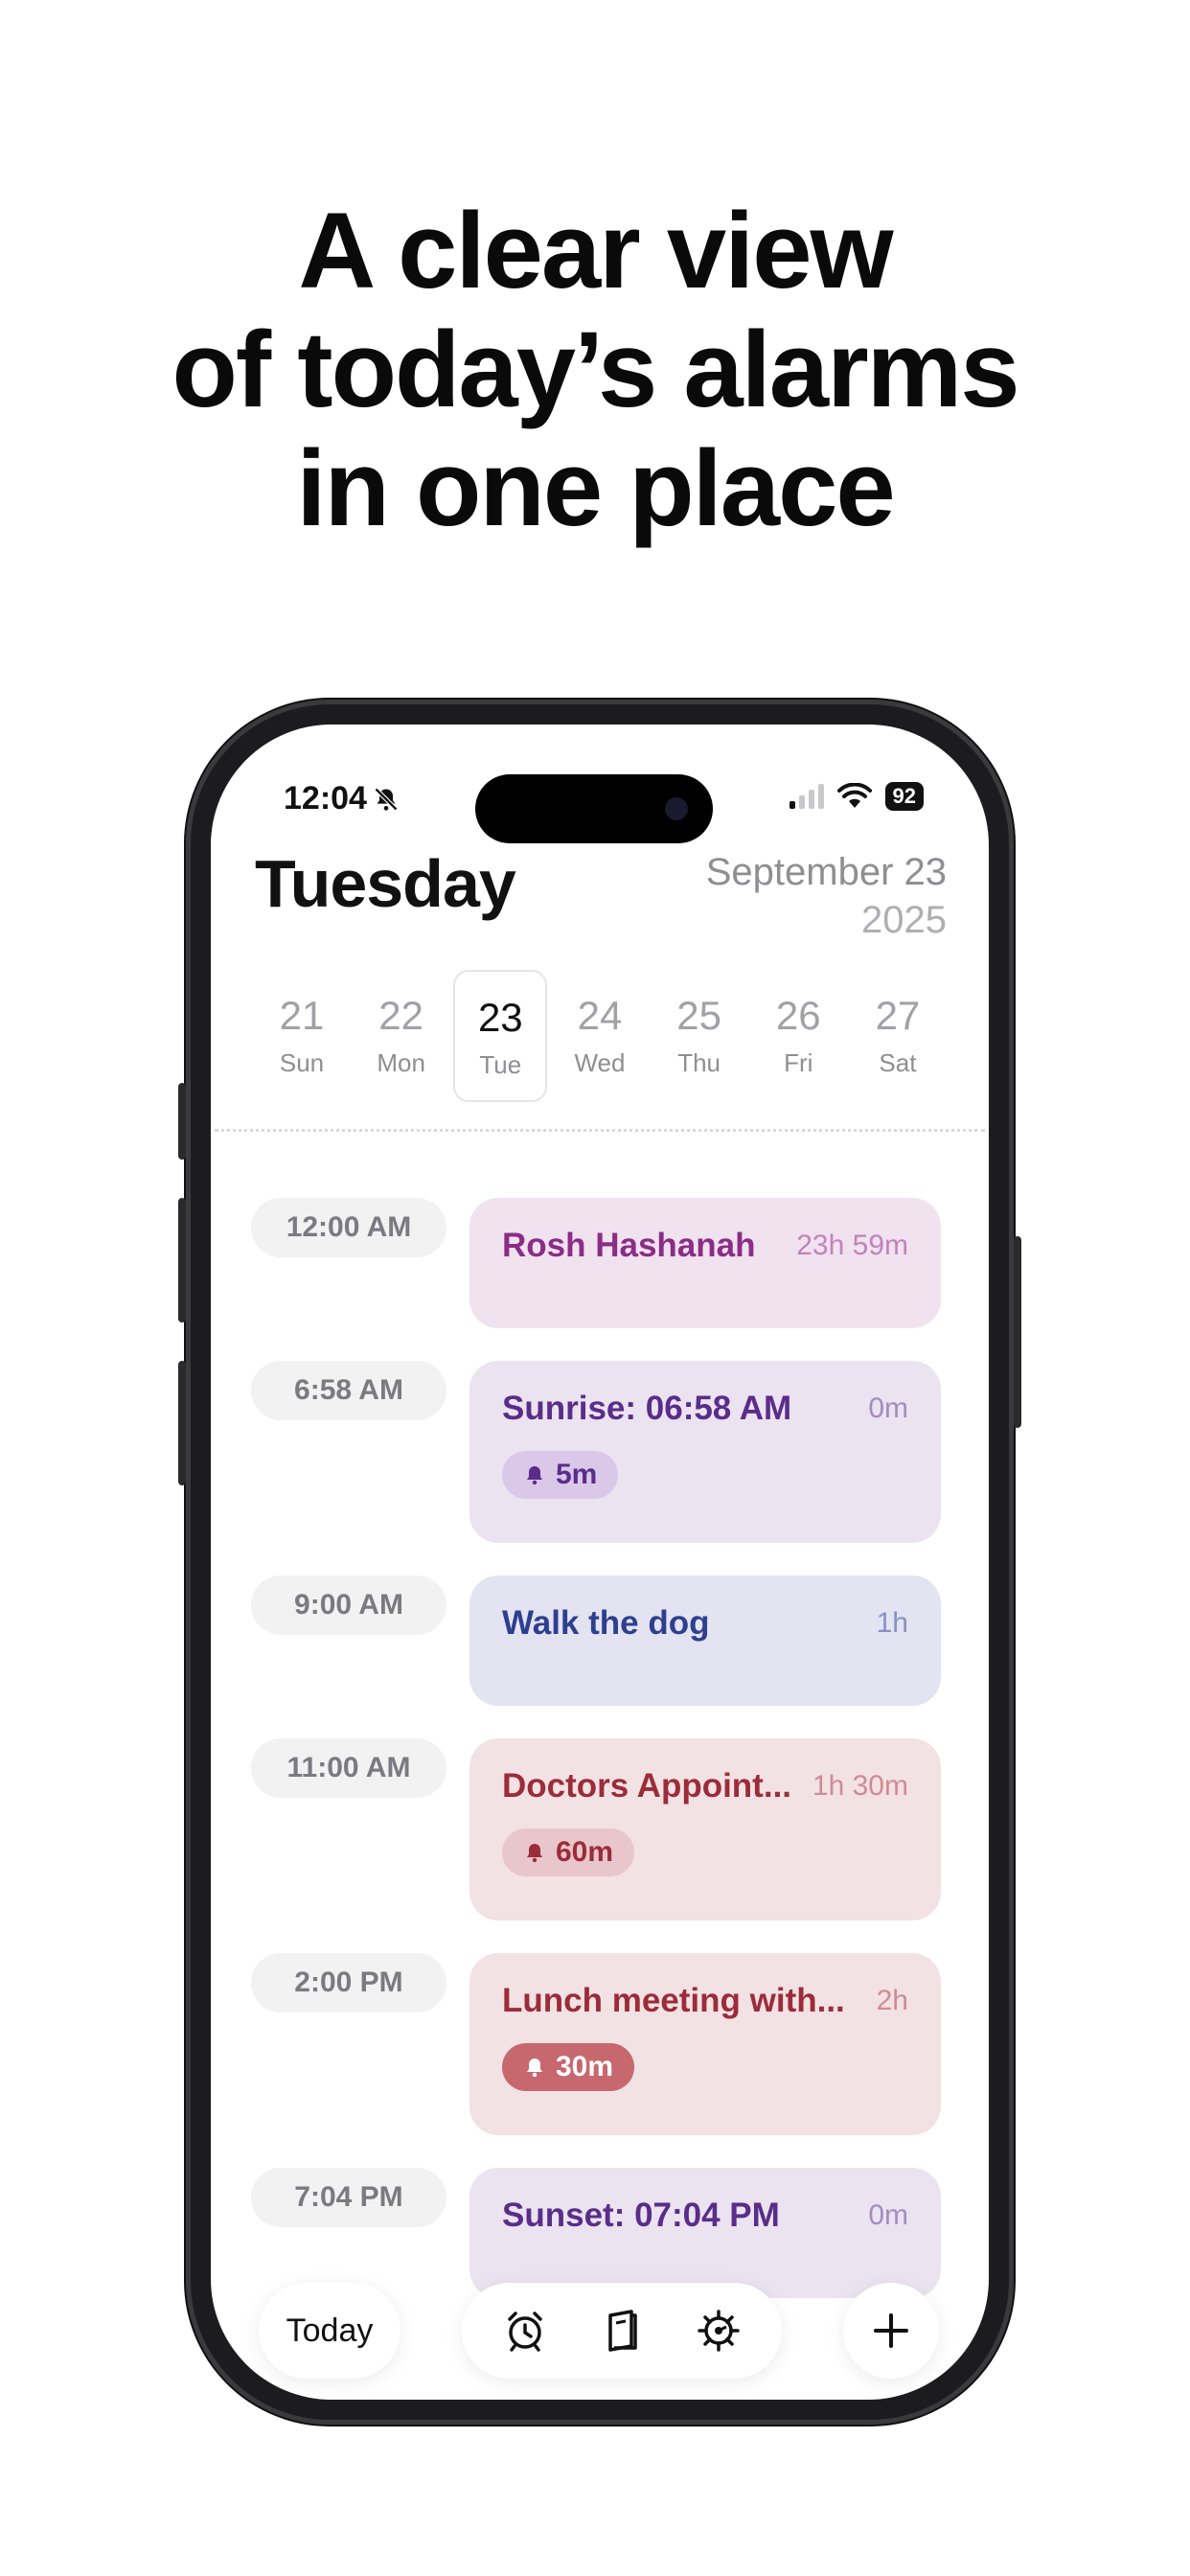 Image resolution: width=1190 pixels, height=2576 pixels. What do you see at coordinates (401, 1062) in the screenshot?
I see `day-label: Mon` at bounding box center [401, 1062].